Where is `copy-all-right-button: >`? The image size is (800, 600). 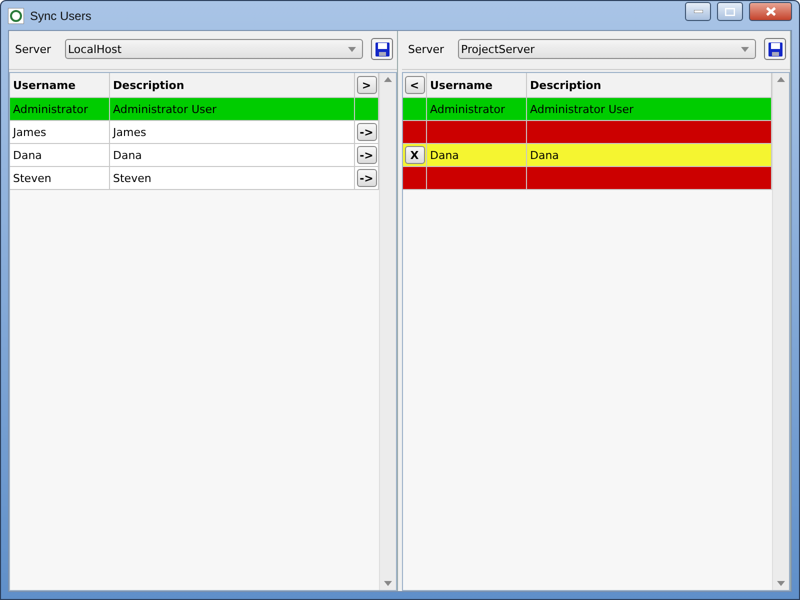
copy-all-right-button: > is located at coordinates (366, 85).